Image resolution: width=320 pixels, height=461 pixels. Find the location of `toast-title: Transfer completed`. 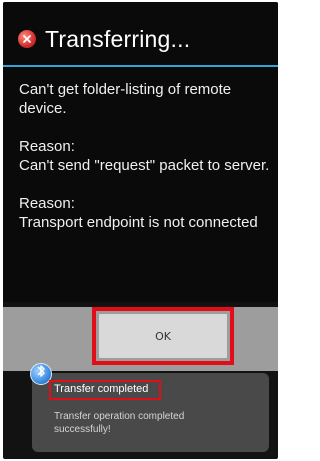

toast-title: Transfer completed is located at coordinates (101, 389).